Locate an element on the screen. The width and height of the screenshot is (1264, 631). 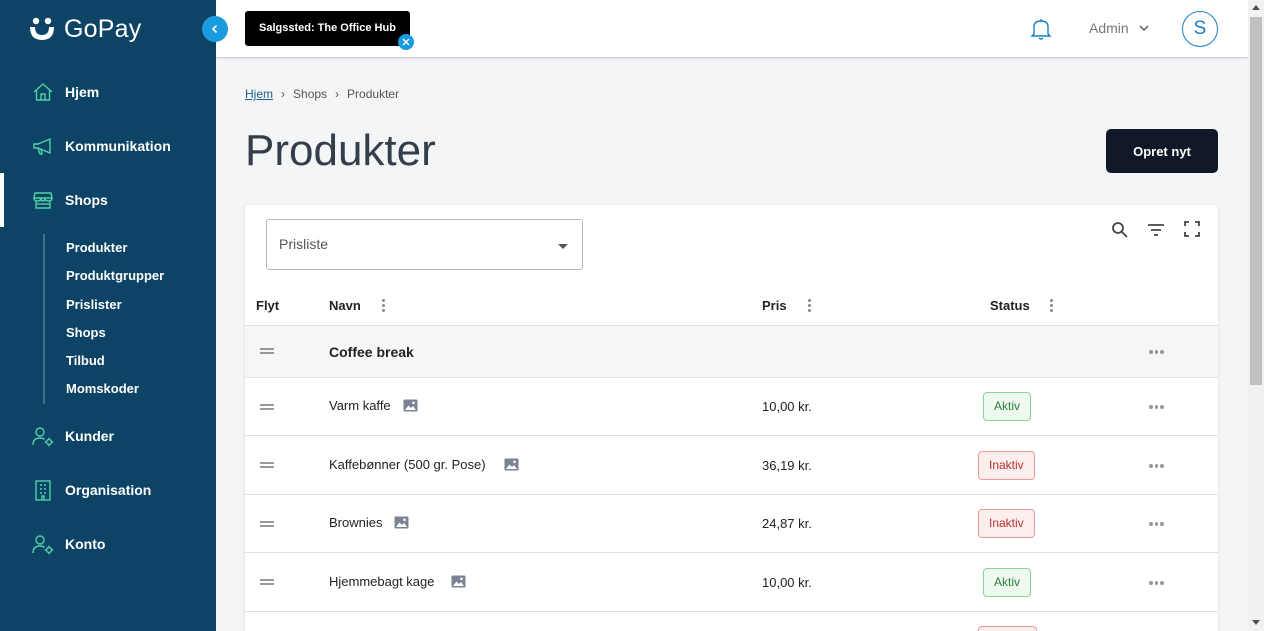
subnav-item-produktgrupper: Produktgrupper is located at coordinates (115, 276).